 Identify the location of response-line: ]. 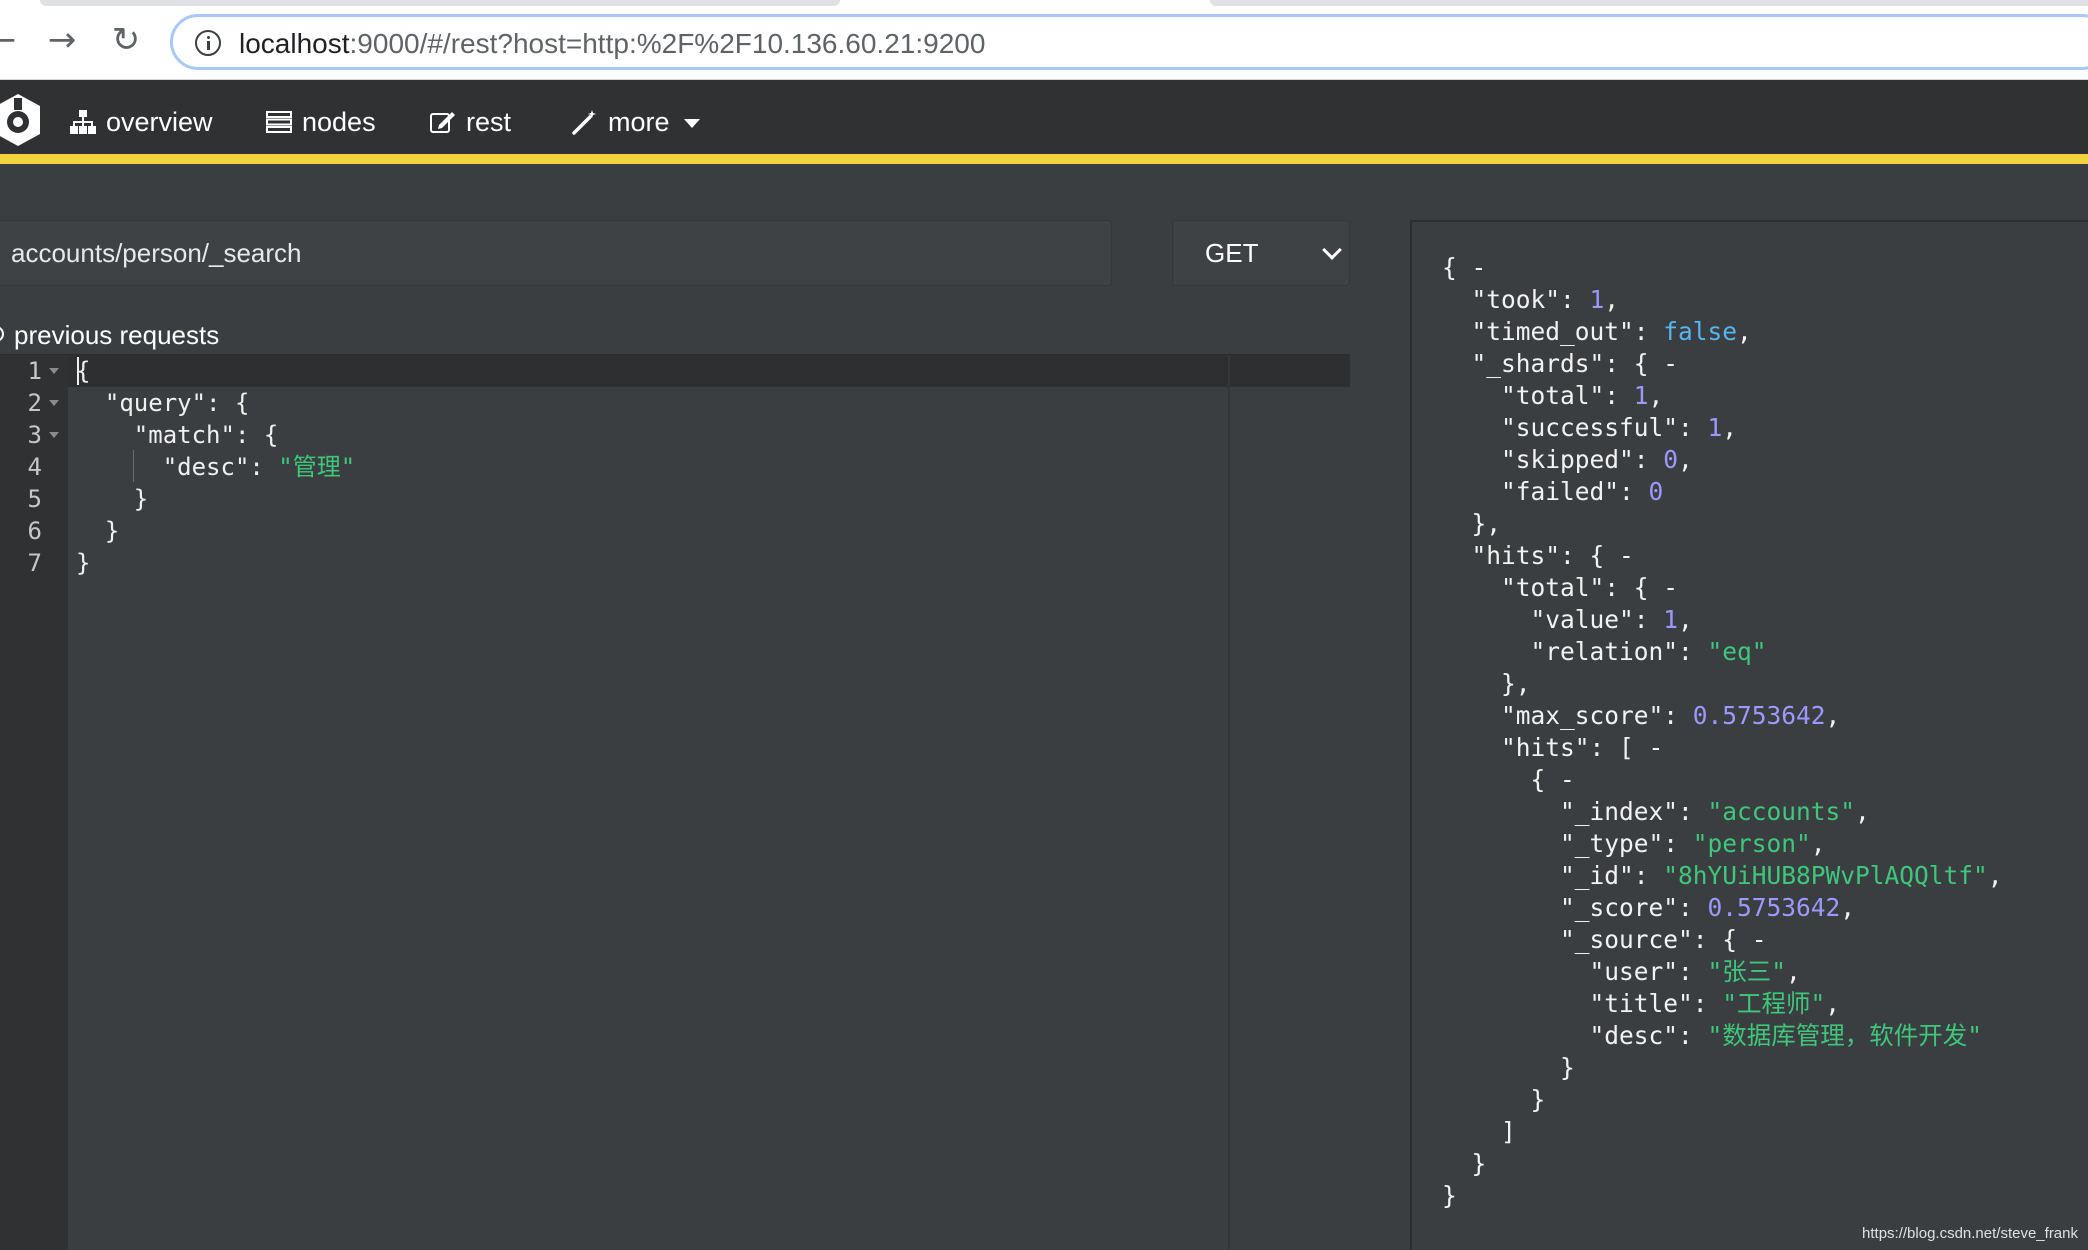
(1479, 1131).